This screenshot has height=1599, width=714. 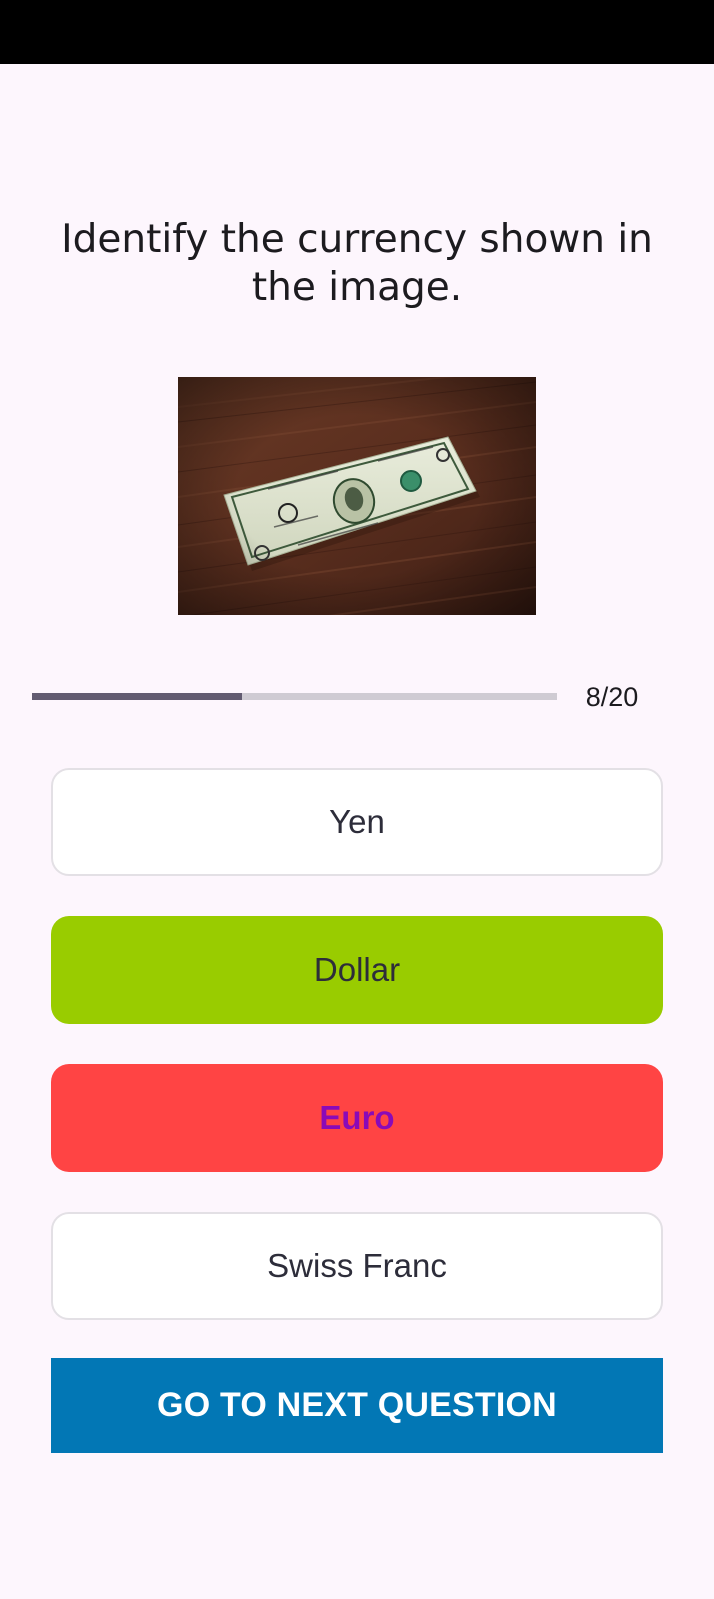 I want to click on answer-option-dollar: Dollar, so click(x=357, y=970).